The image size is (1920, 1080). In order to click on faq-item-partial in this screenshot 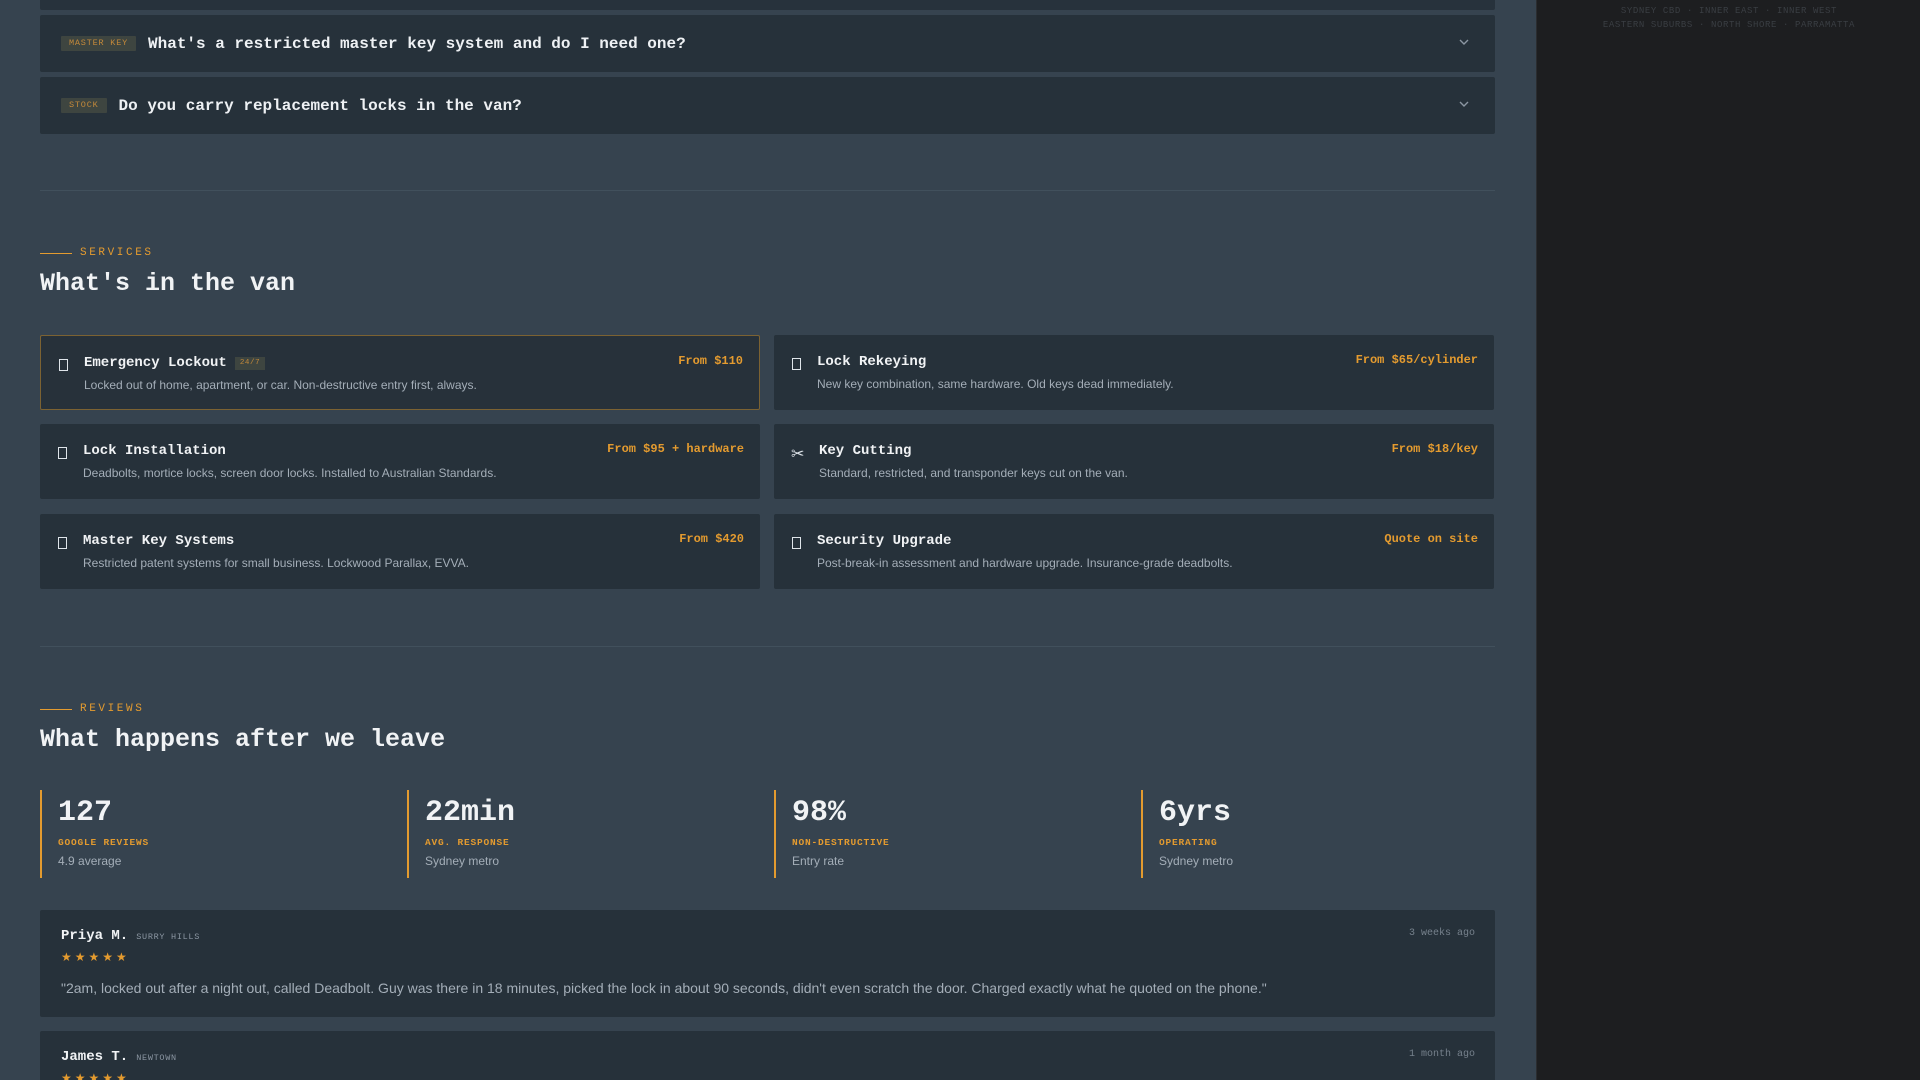, I will do `click(767, 5)`.